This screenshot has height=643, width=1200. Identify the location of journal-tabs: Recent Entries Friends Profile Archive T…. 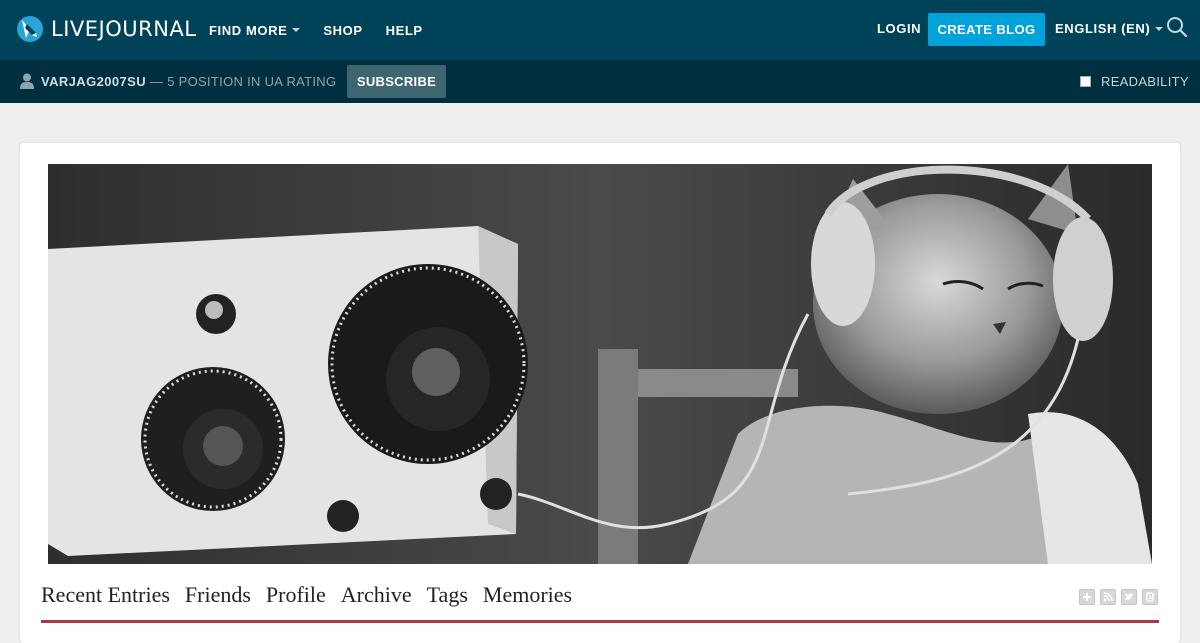
(314, 595).